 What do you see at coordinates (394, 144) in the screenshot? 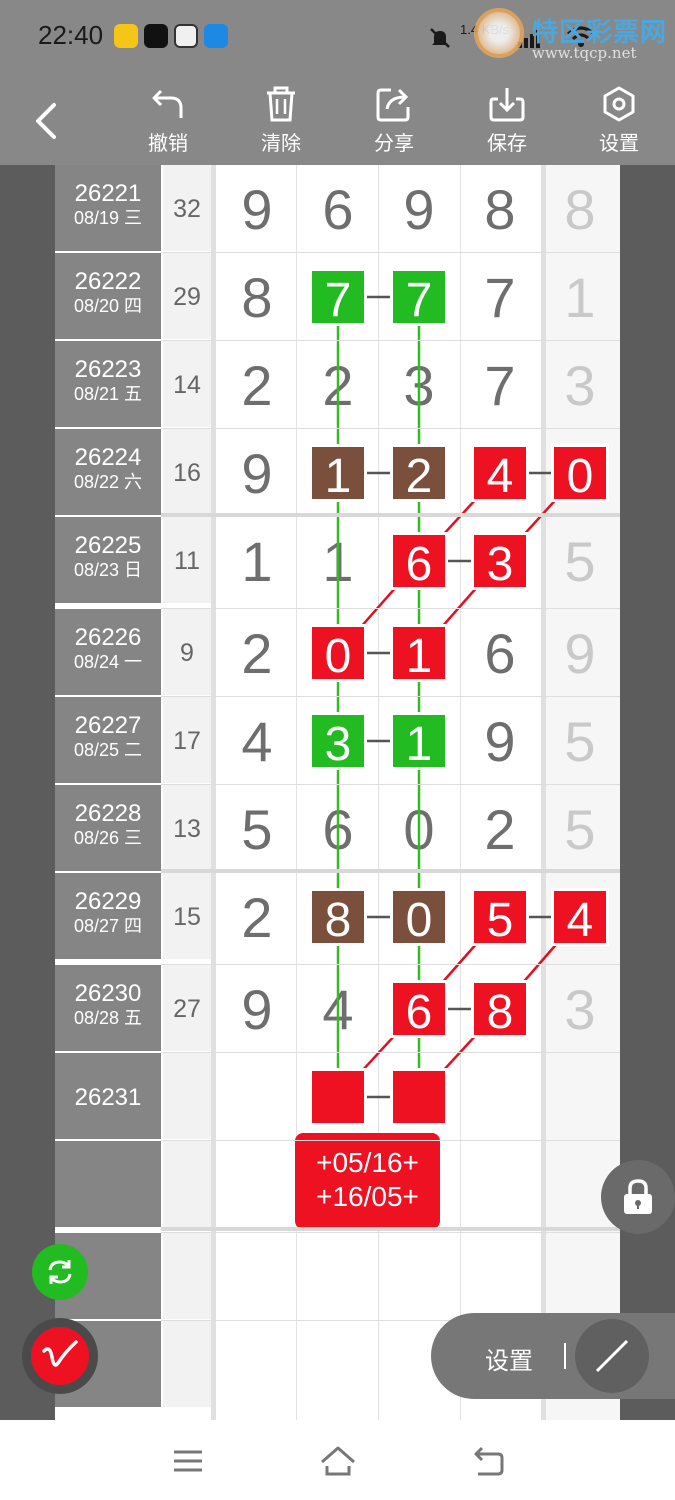
I see `share-label: 分享` at bounding box center [394, 144].